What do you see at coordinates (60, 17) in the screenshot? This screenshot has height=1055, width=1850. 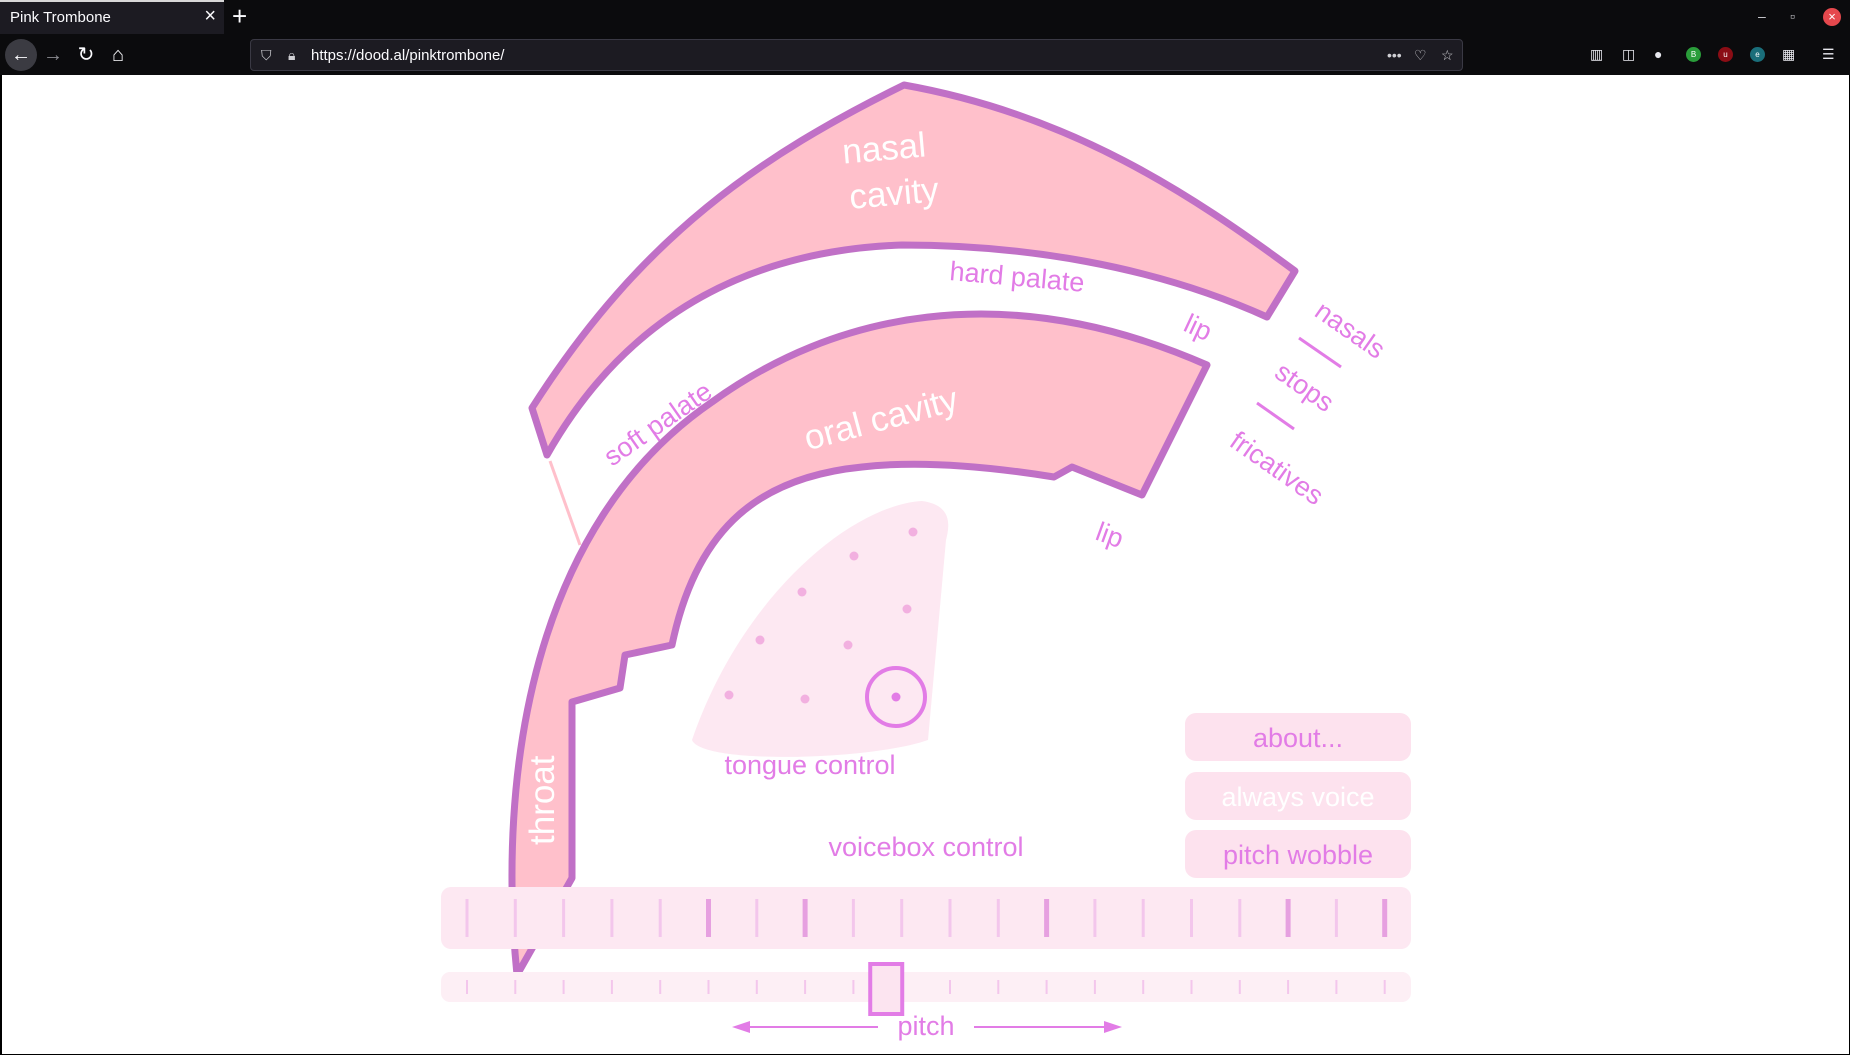 I see `tab-title: Pink Trombone` at bounding box center [60, 17].